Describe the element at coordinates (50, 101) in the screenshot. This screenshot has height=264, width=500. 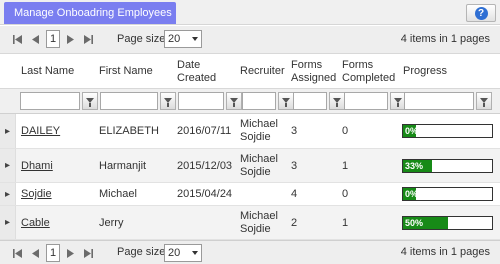
I see `filter-input-last-name` at that location.